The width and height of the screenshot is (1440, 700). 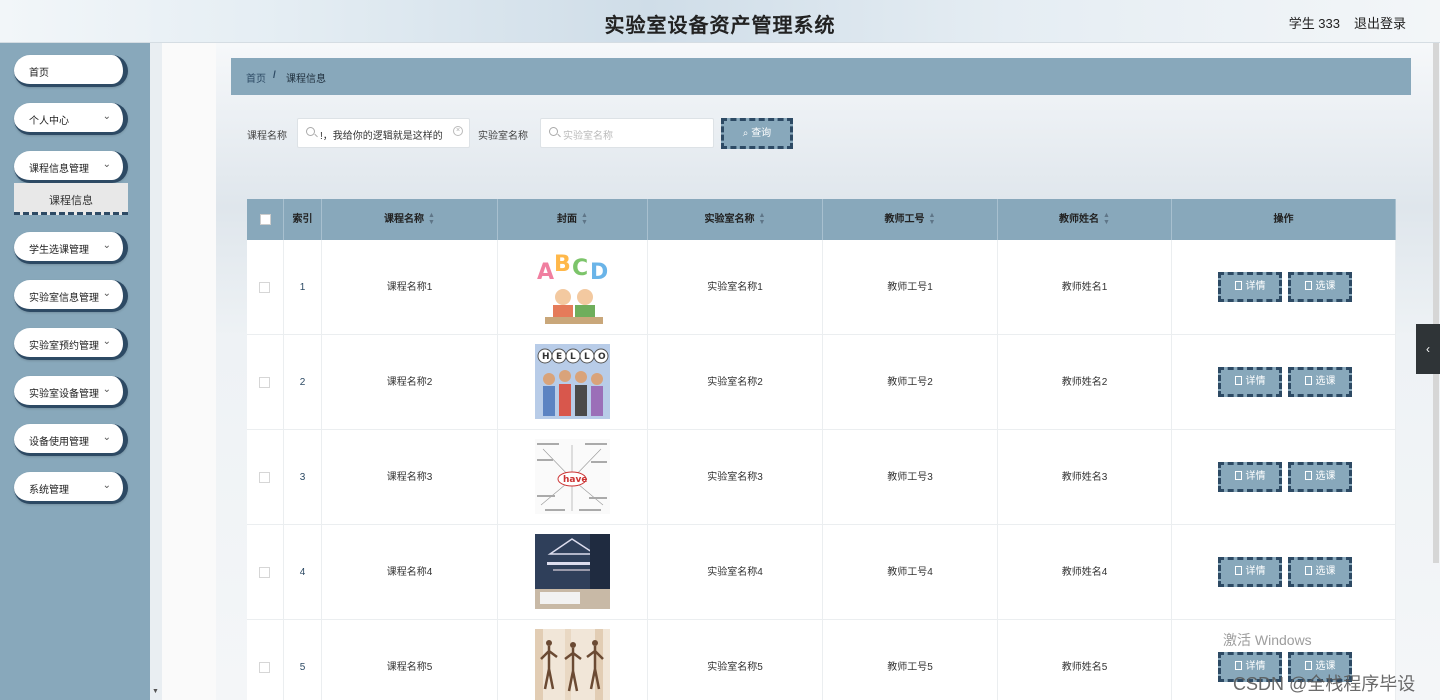 What do you see at coordinates (71, 392) in the screenshot?
I see `sidebar-item-6: 实验室设备管理 ⌄` at bounding box center [71, 392].